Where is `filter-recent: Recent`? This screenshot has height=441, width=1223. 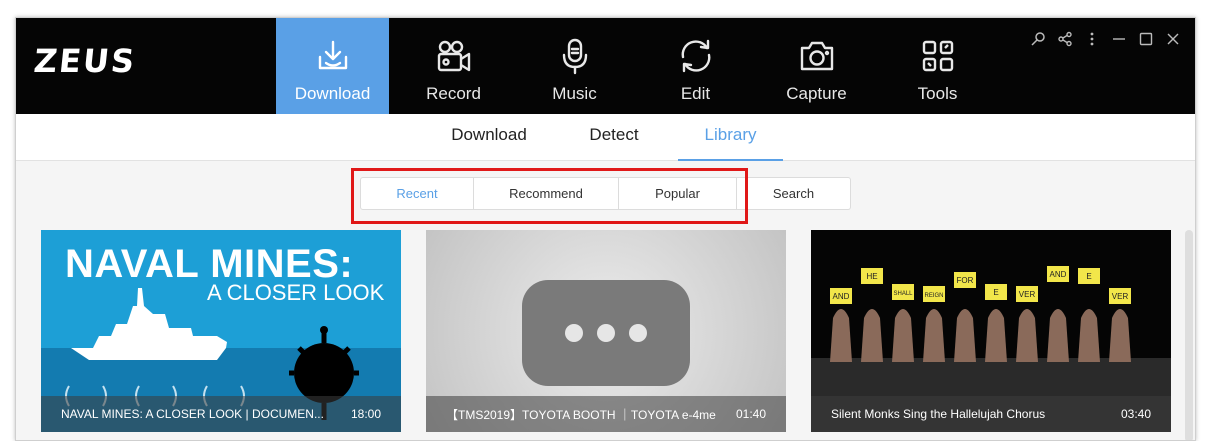 filter-recent: Recent is located at coordinates (417, 193).